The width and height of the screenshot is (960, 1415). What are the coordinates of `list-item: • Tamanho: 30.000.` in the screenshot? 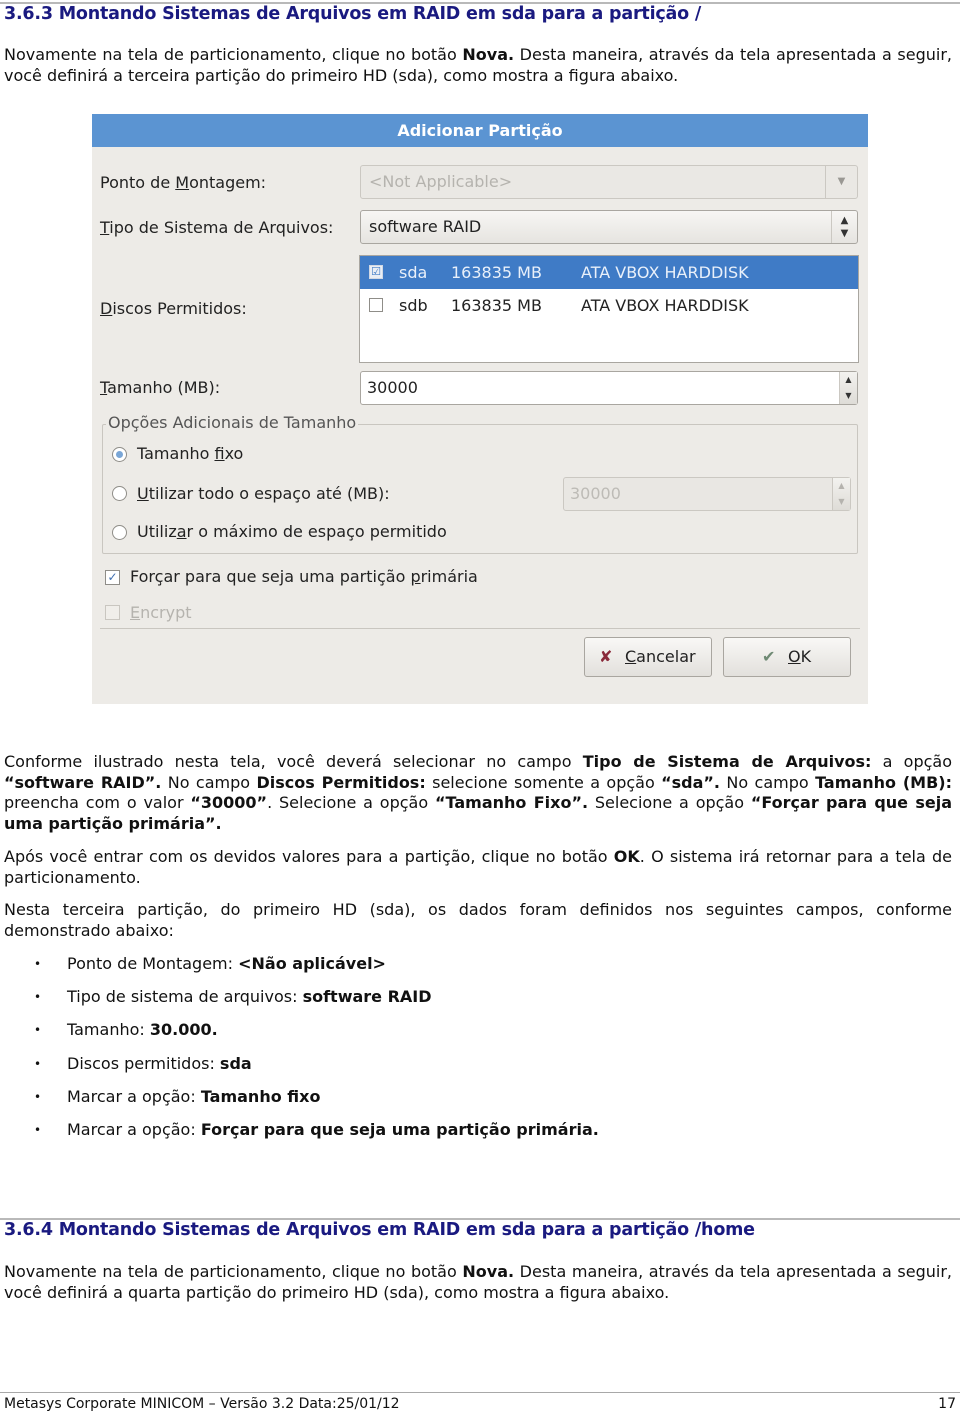 It's located at (126, 1029).